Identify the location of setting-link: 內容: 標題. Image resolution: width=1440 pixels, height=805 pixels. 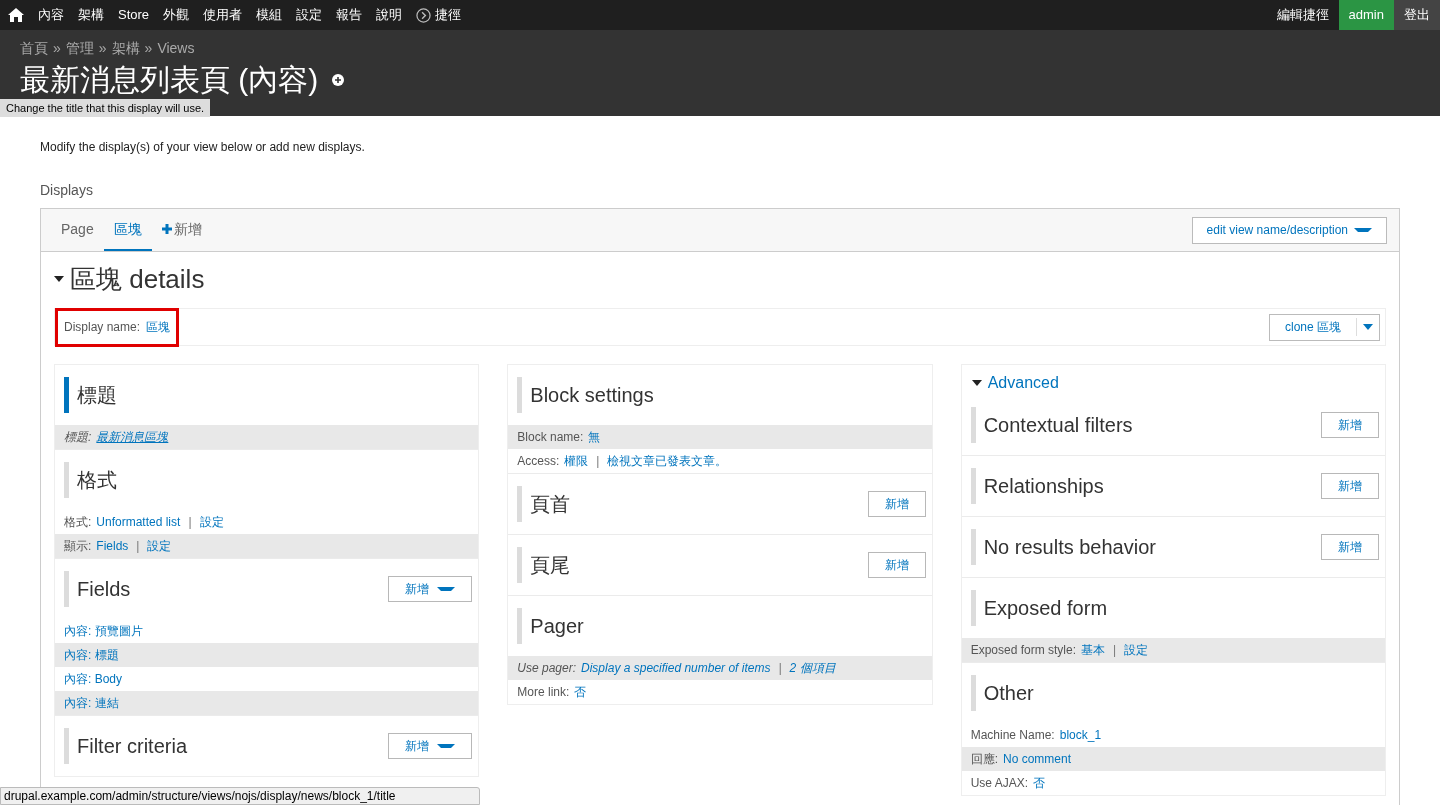
(91, 655).